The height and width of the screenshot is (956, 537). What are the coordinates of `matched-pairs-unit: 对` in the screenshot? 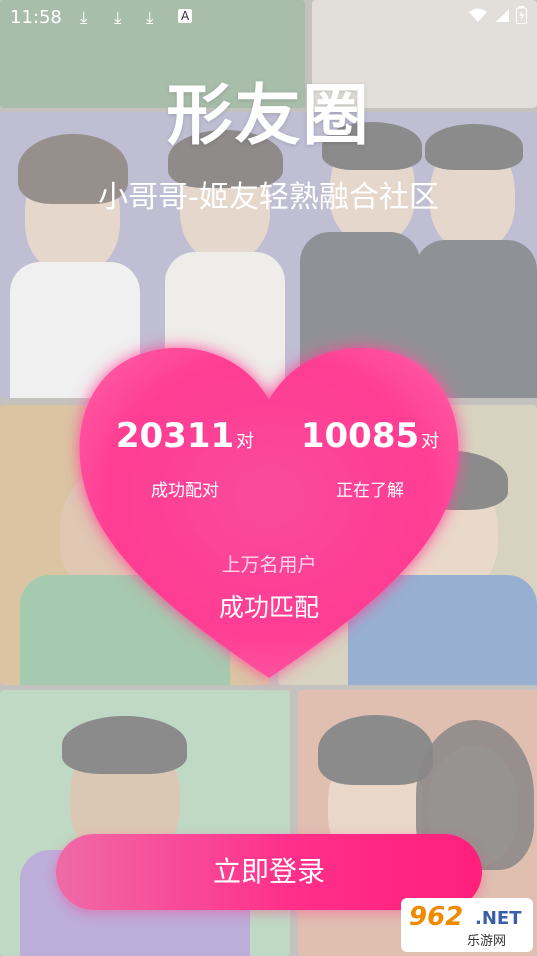 It's located at (245, 441).